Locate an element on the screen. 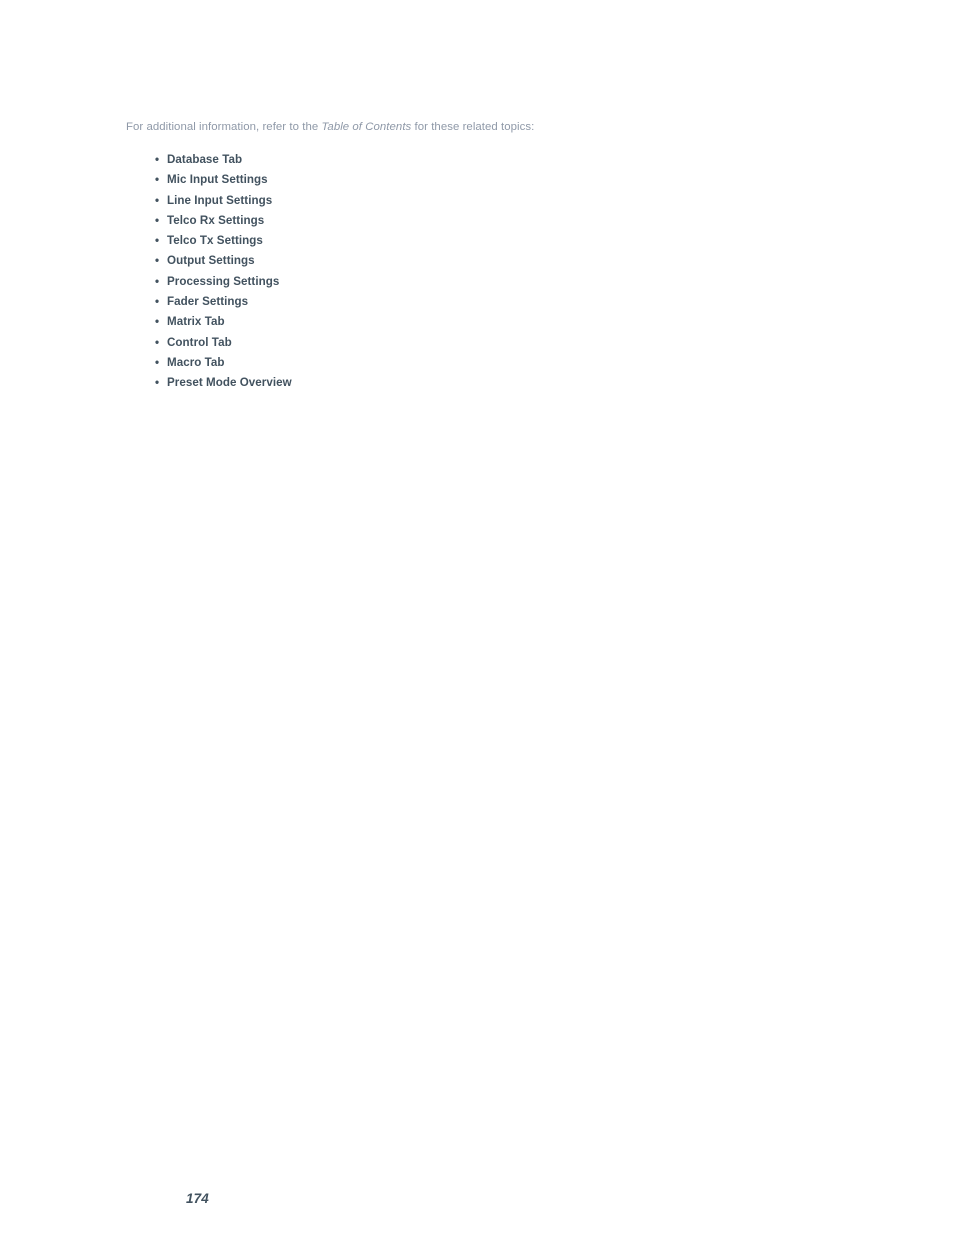 The width and height of the screenshot is (954, 1235). list-item: • Telco Tx Settings is located at coordinates (223, 241).